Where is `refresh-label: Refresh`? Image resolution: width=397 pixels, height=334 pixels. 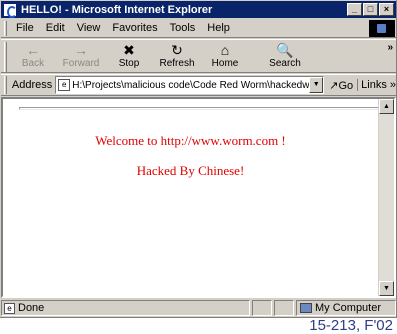
refresh-label: Refresh is located at coordinates (177, 63).